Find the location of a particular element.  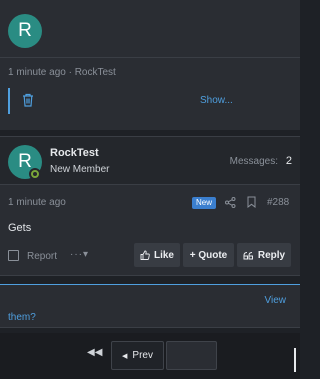

online-status-icon is located at coordinates (35, 174).